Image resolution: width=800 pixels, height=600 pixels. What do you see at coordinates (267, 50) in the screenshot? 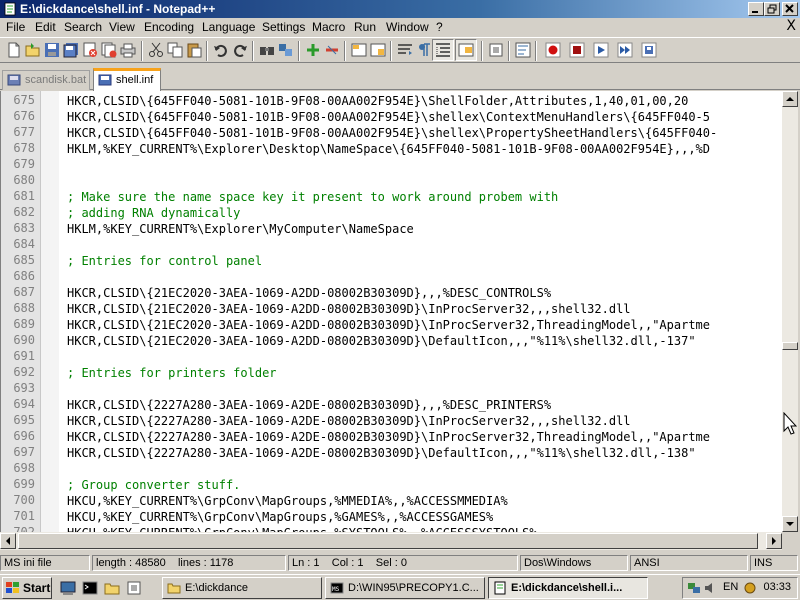
I see `find-icon` at bounding box center [267, 50].